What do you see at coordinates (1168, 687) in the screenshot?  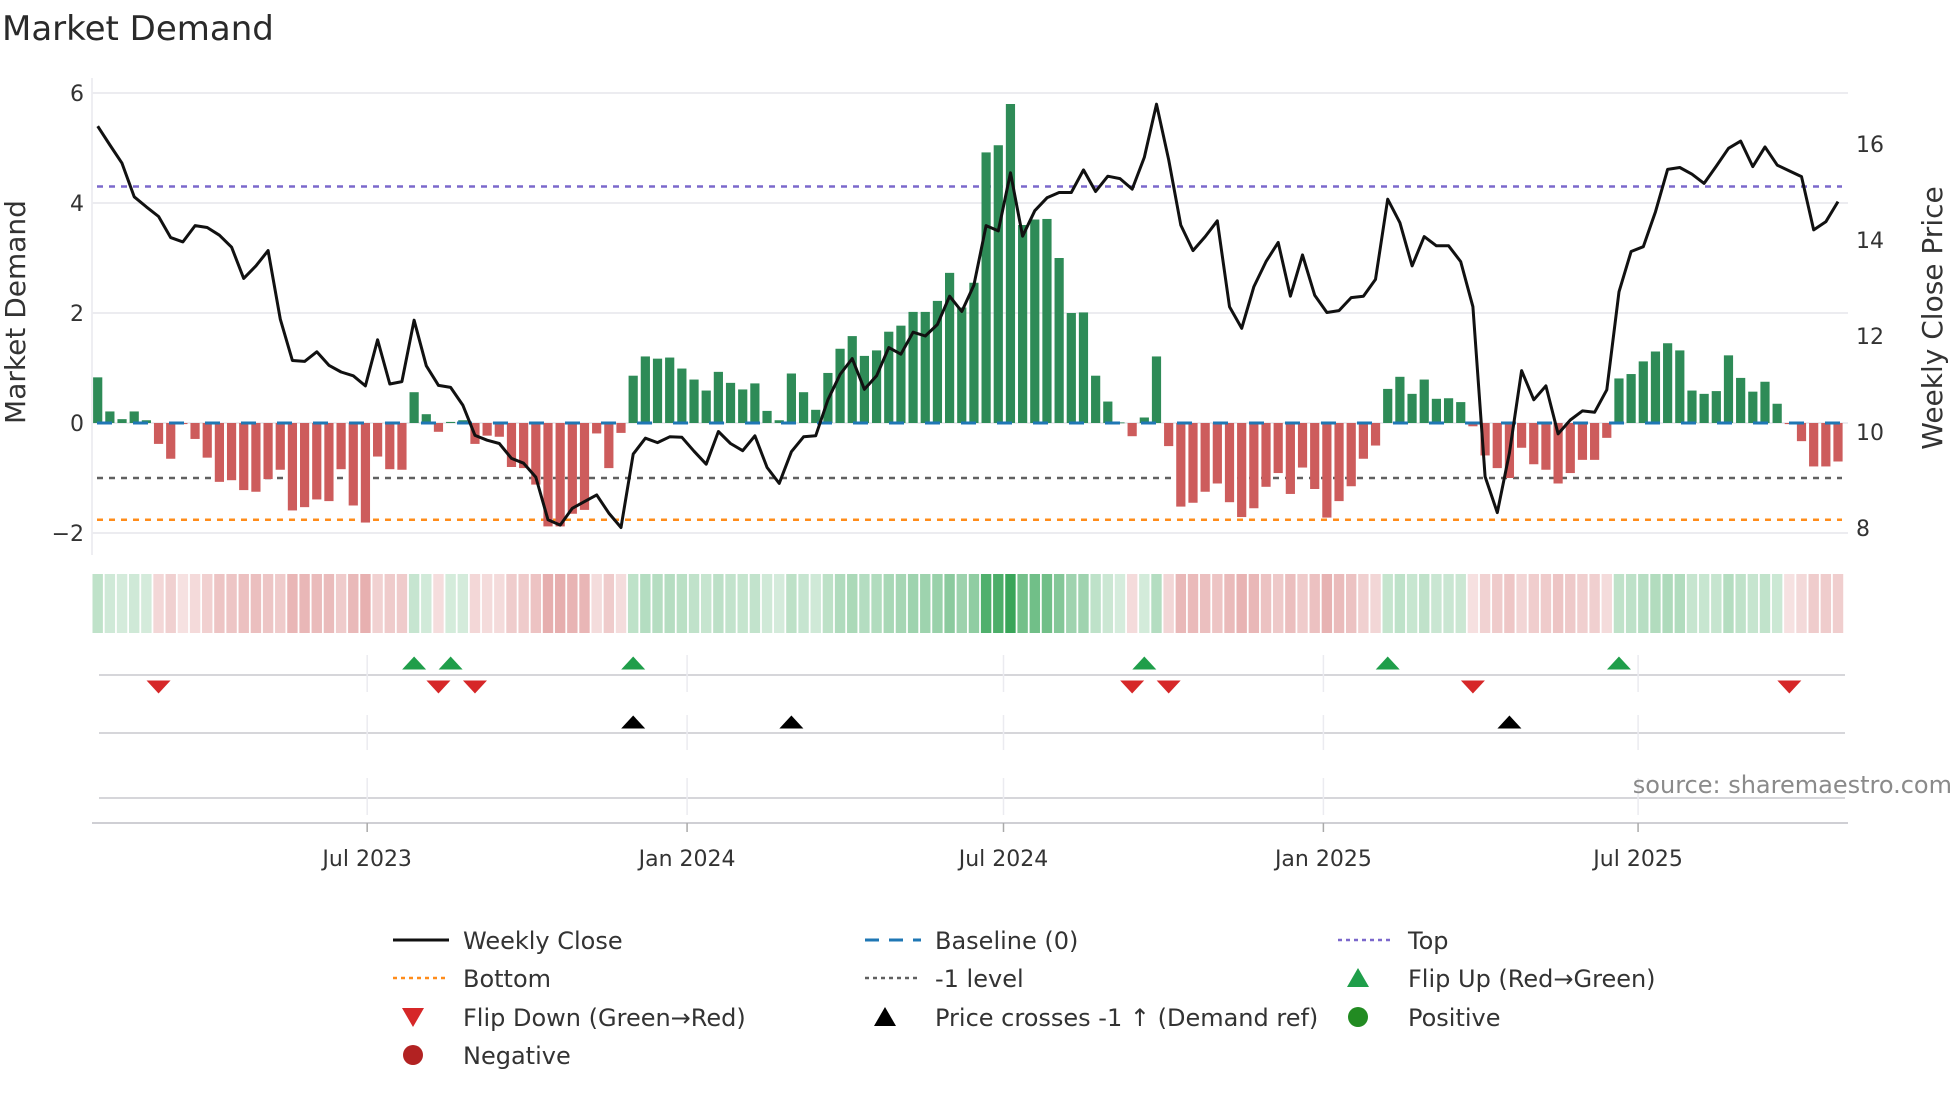 I see `flip-down-marker` at bounding box center [1168, 687].